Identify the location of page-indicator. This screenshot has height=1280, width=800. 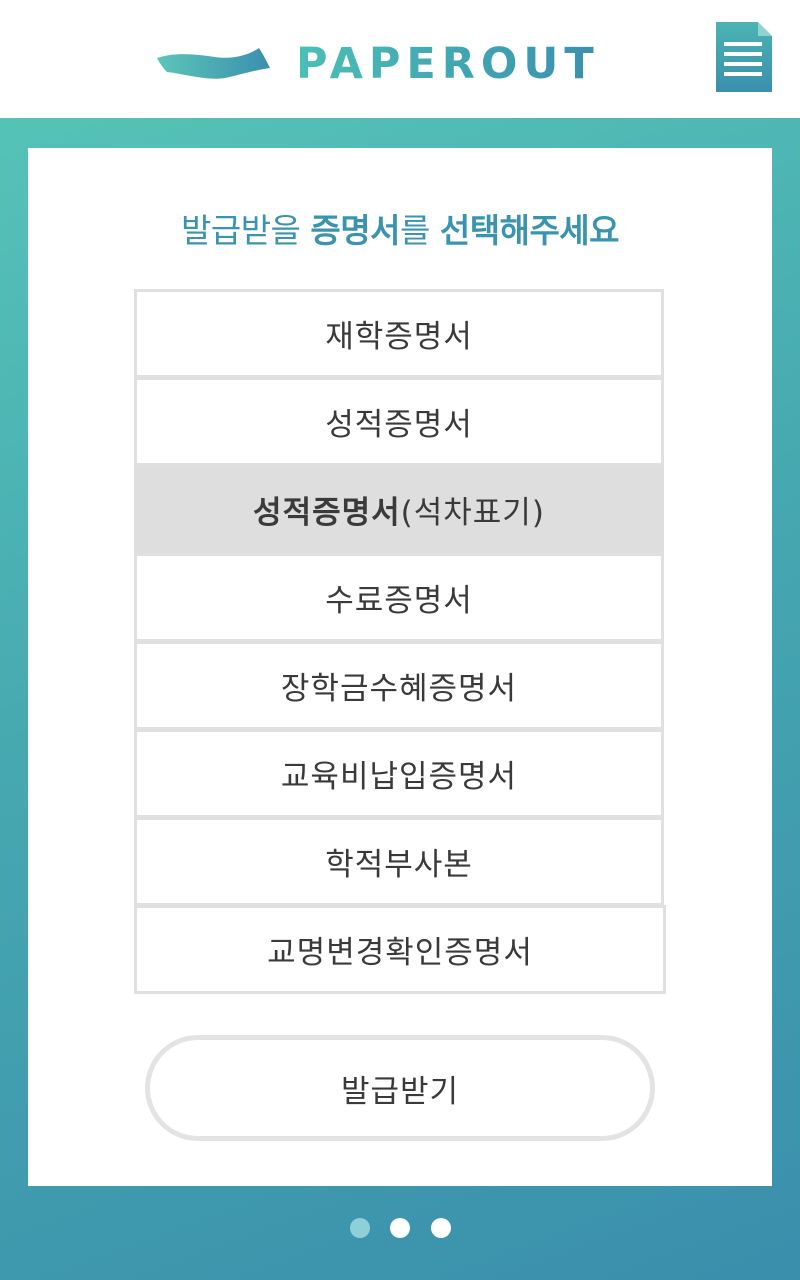
(400, 1229).